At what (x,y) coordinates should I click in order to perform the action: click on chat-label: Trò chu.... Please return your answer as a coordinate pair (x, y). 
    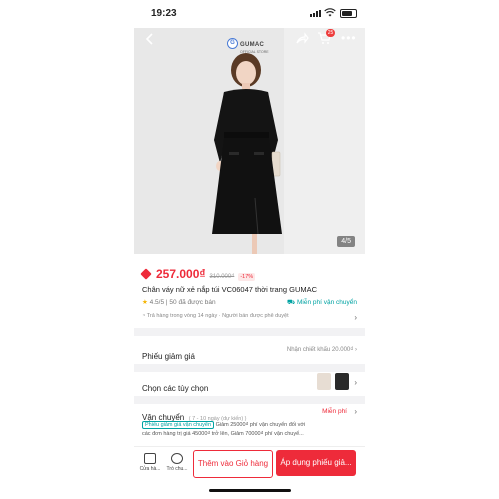
    Looking at the image, I should click on (177, 469).